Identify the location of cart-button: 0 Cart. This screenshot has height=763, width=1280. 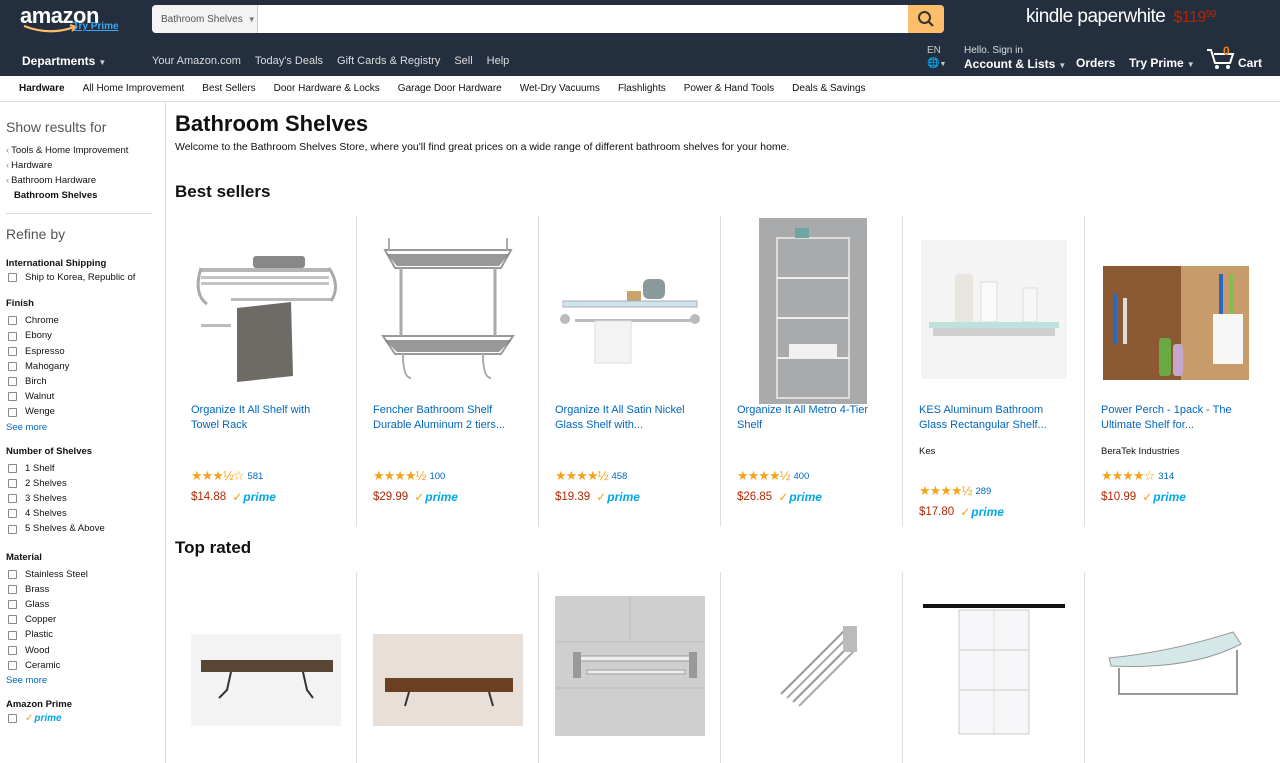
(1236, 58).